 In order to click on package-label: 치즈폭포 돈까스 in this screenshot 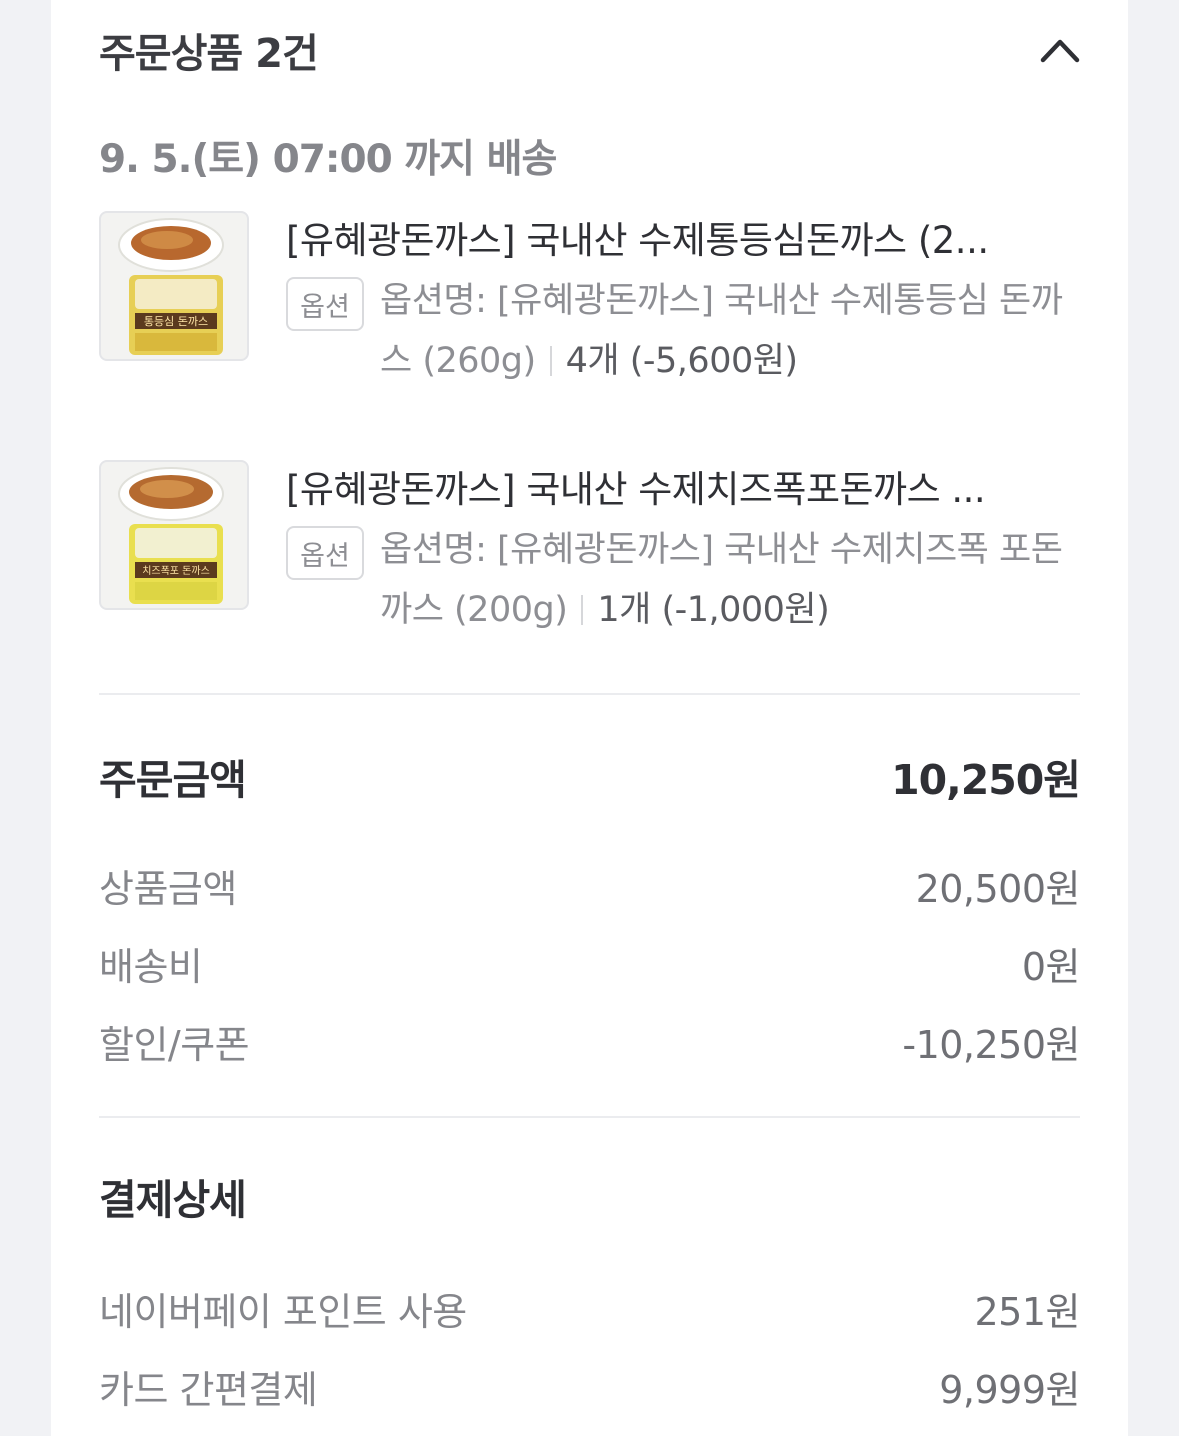, I will do `click(176, 571)`.